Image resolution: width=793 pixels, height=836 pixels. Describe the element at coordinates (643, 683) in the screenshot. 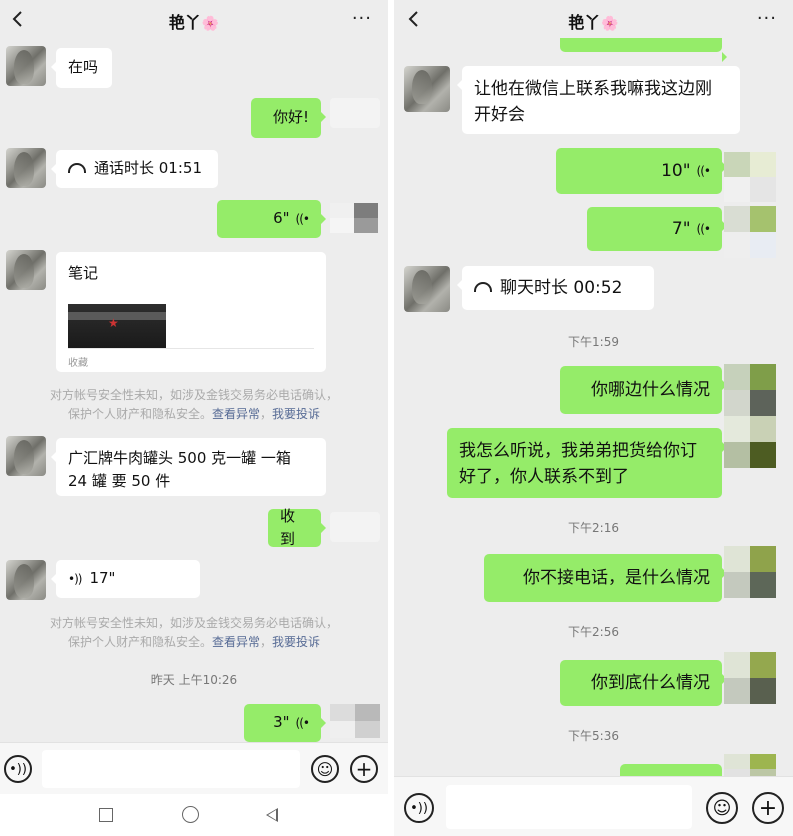

I see `message-bubble: 你到底什么情况` at that location.